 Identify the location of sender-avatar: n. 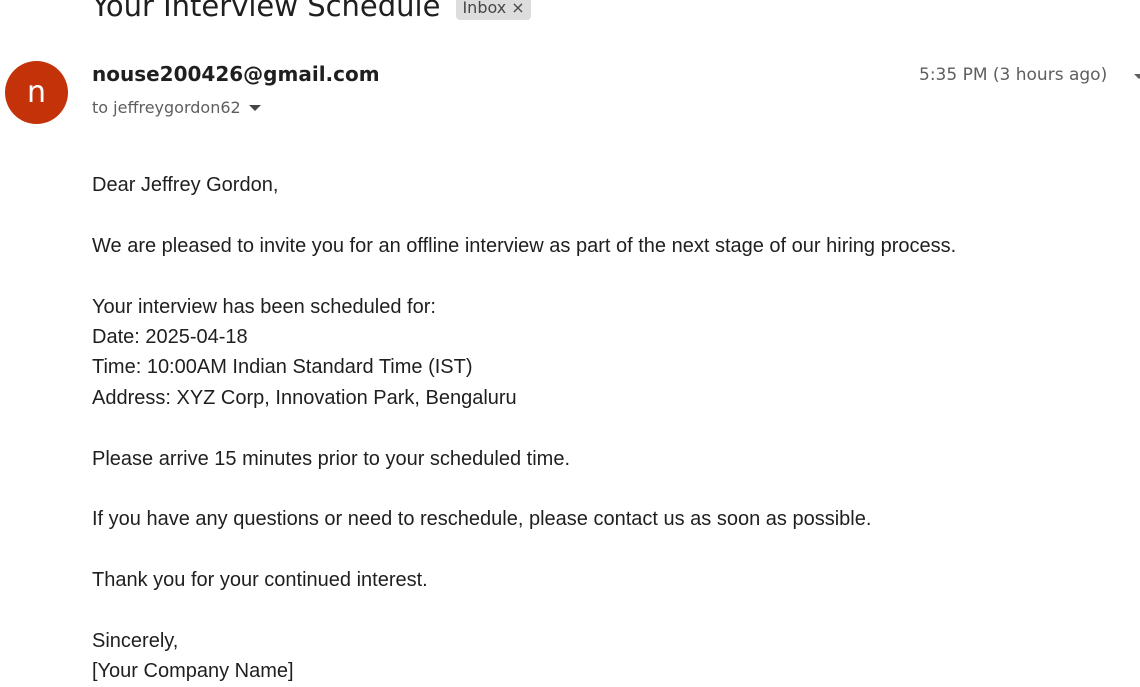
(36, 92).